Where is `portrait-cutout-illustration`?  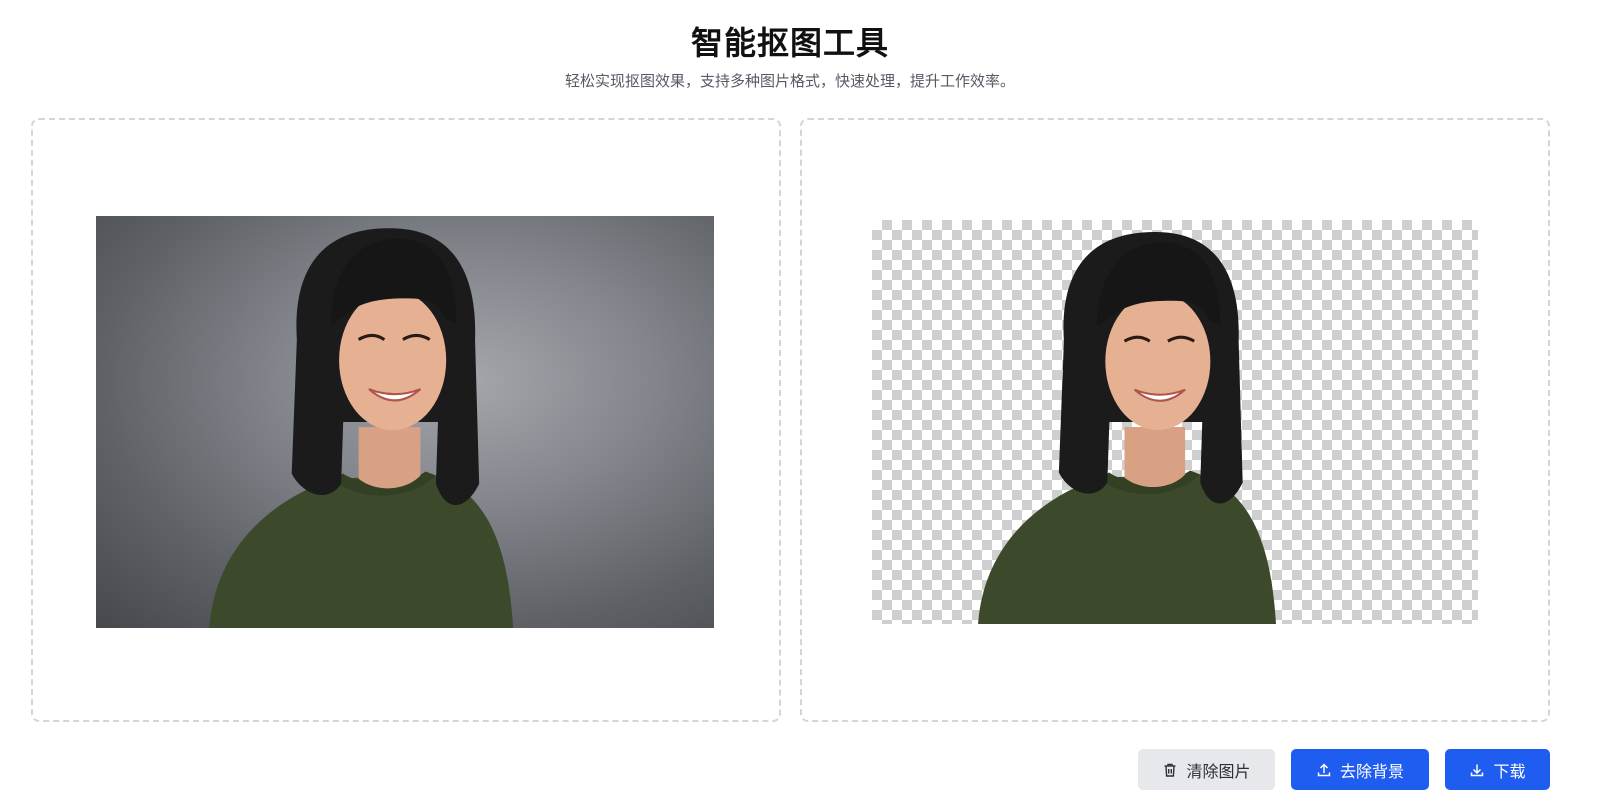
portrait-cutout-illustration is located at coordinates (1127, 428).